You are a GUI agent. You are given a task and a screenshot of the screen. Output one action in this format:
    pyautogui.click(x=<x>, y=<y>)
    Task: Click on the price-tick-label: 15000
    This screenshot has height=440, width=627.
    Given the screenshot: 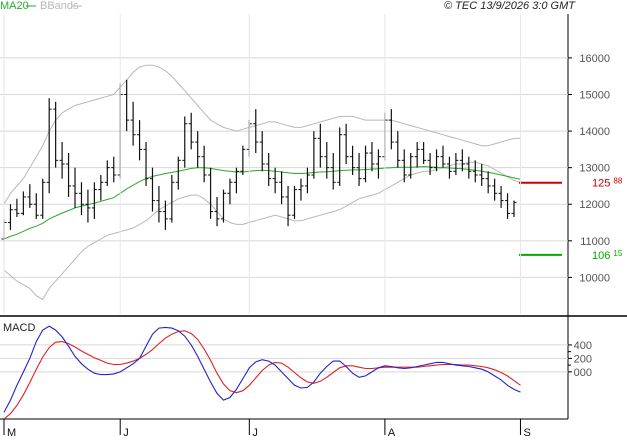 What is the action you would take?
    pyautogui.click(x=594, y=95)
    